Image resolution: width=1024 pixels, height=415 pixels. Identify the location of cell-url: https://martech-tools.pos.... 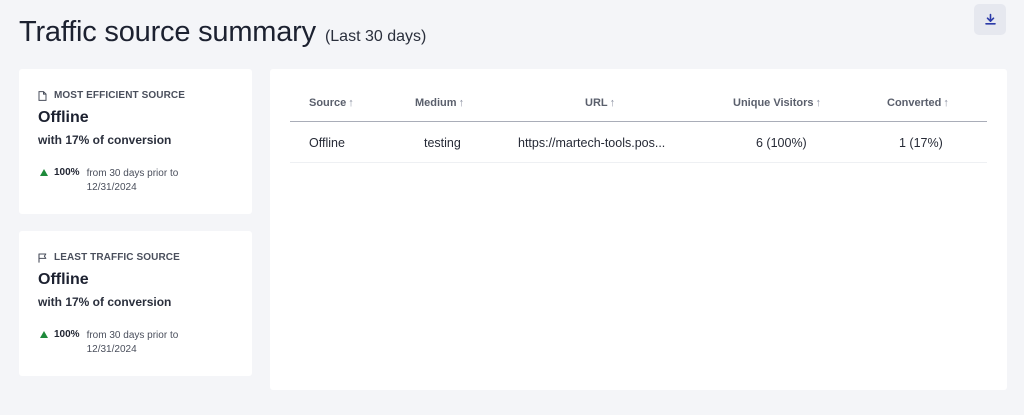
(591, 143).